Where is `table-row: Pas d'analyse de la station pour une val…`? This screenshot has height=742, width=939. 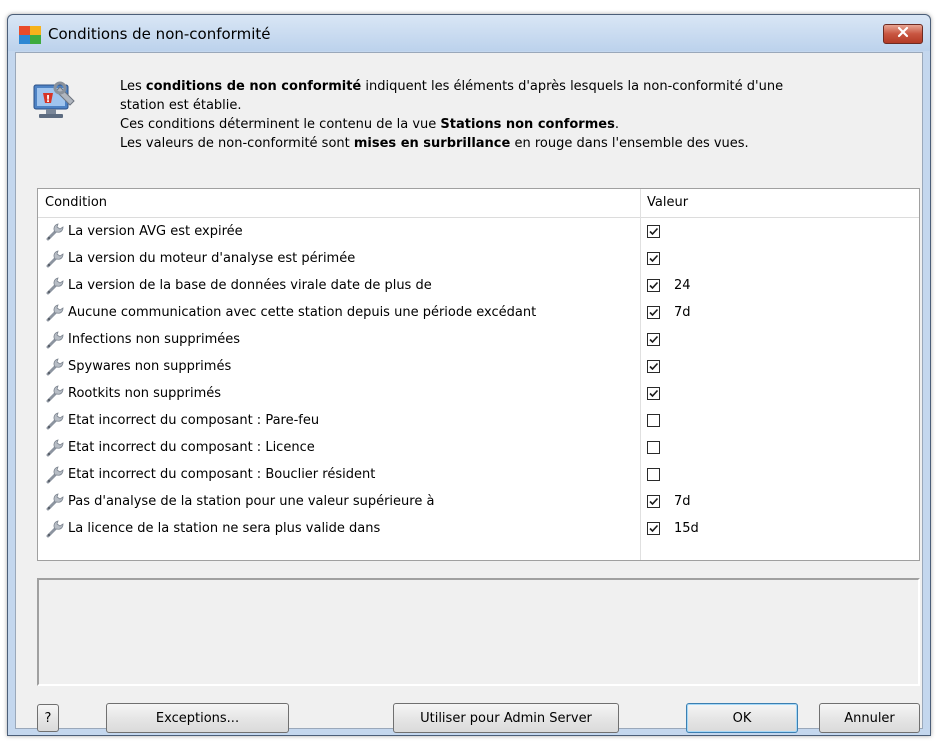 table-row: Pas d'analyse de la station pour une val… is located at coordinates (478, 501).